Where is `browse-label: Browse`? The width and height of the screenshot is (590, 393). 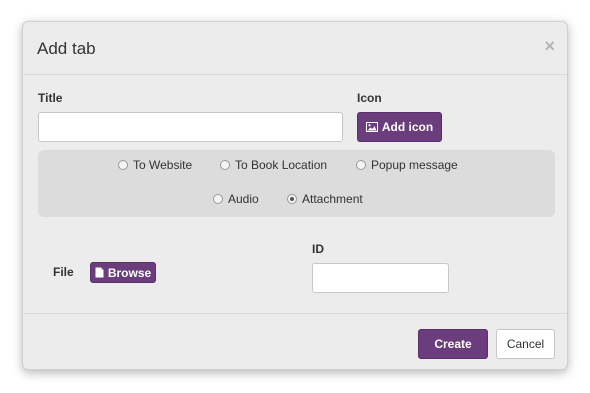 browse-label: Browse is located at coordinates (129, 272).